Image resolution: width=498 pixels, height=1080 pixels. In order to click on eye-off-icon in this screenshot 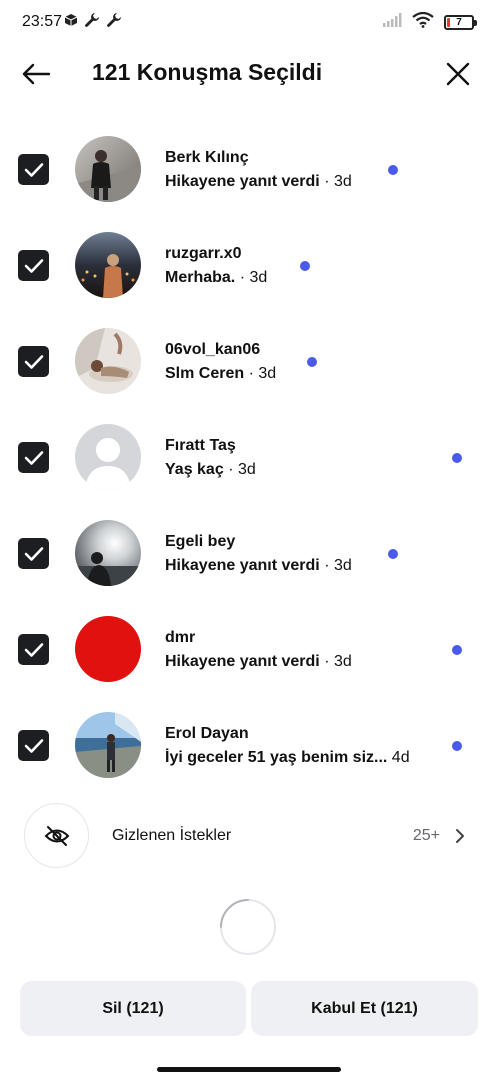, I will do `click(56, 835)`.